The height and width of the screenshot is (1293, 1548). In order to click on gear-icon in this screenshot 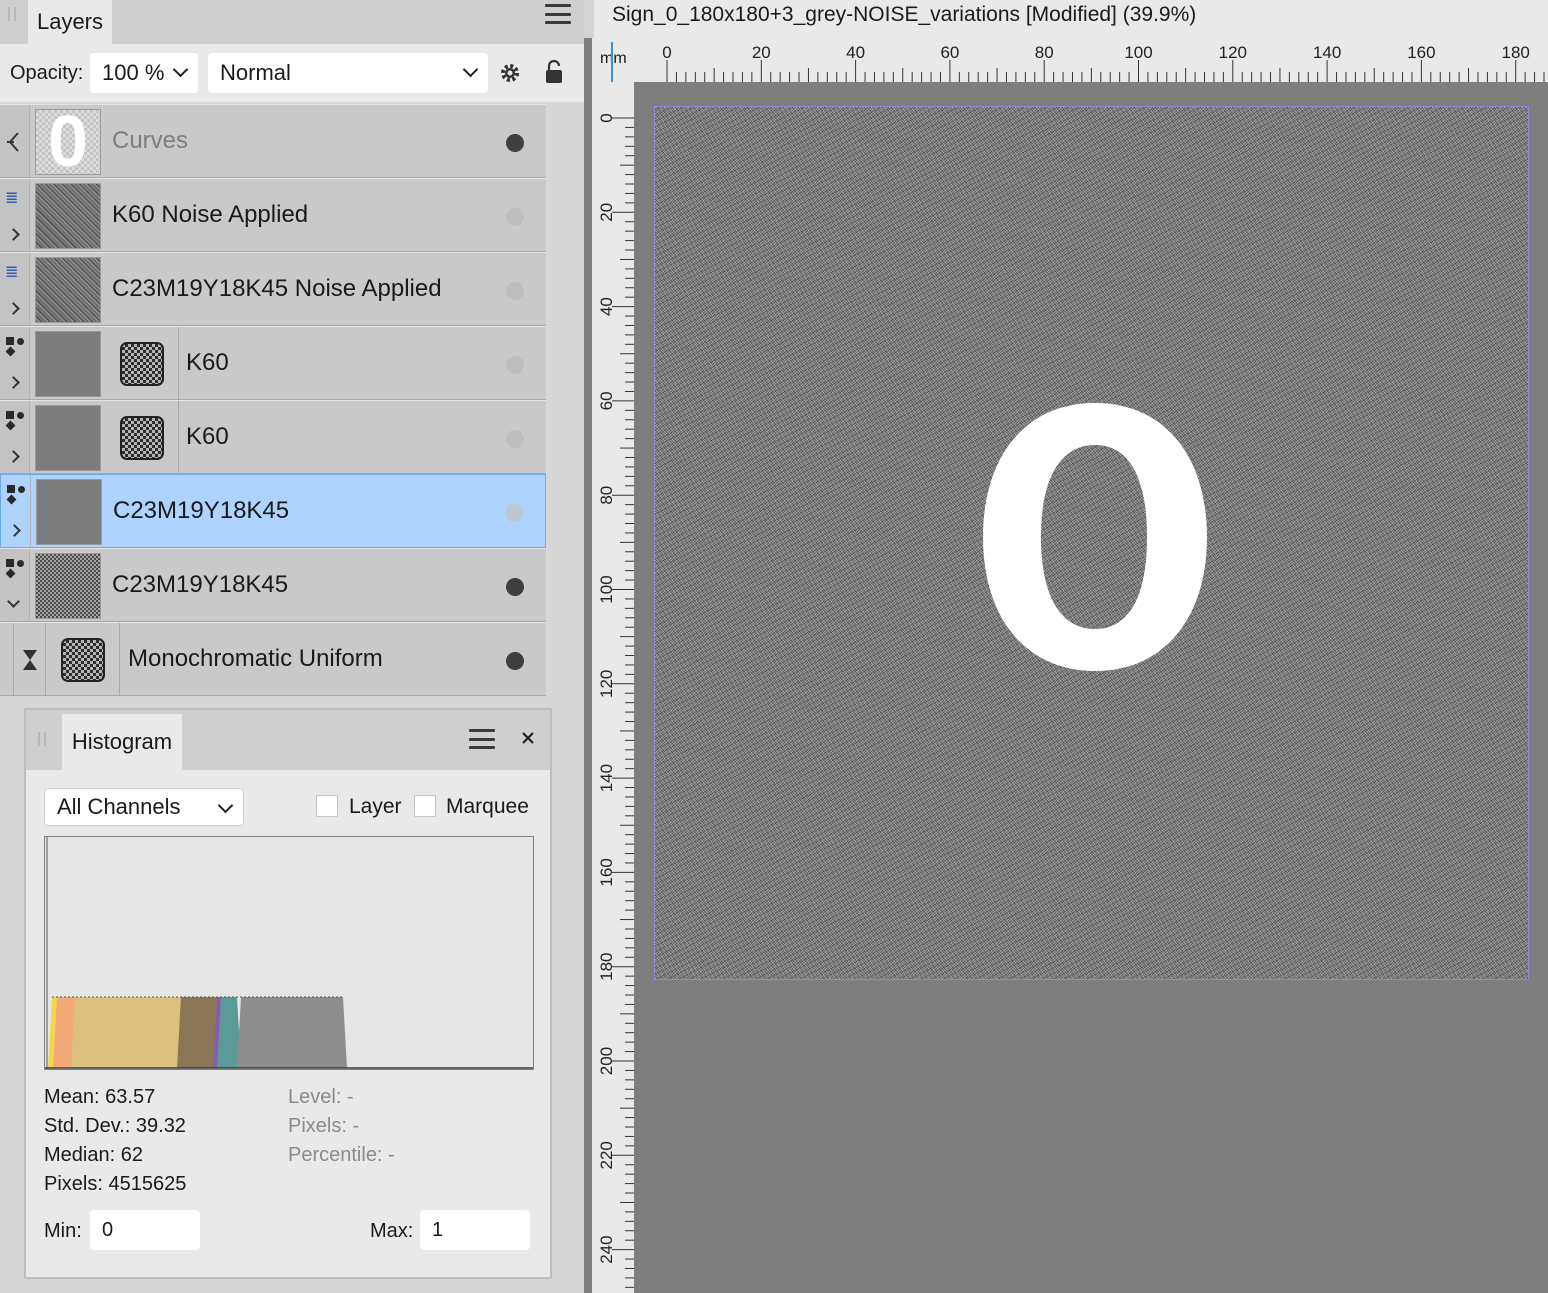, I will do `click(510, 73)`.